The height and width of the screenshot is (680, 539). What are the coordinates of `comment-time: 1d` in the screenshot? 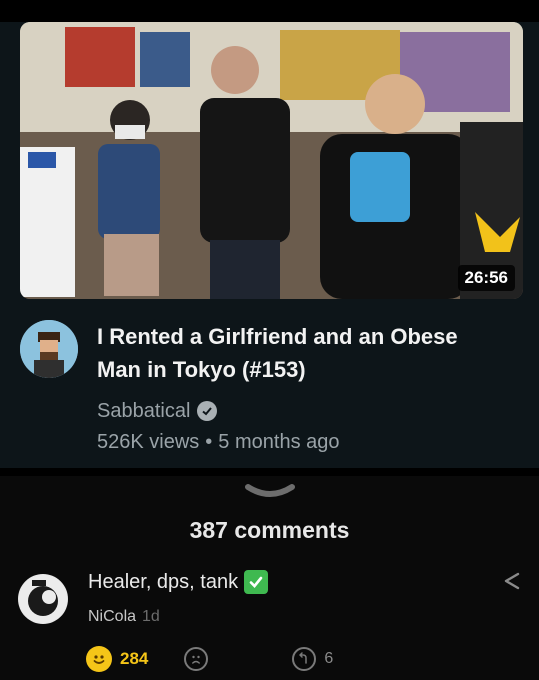 It's located at (151, 616).